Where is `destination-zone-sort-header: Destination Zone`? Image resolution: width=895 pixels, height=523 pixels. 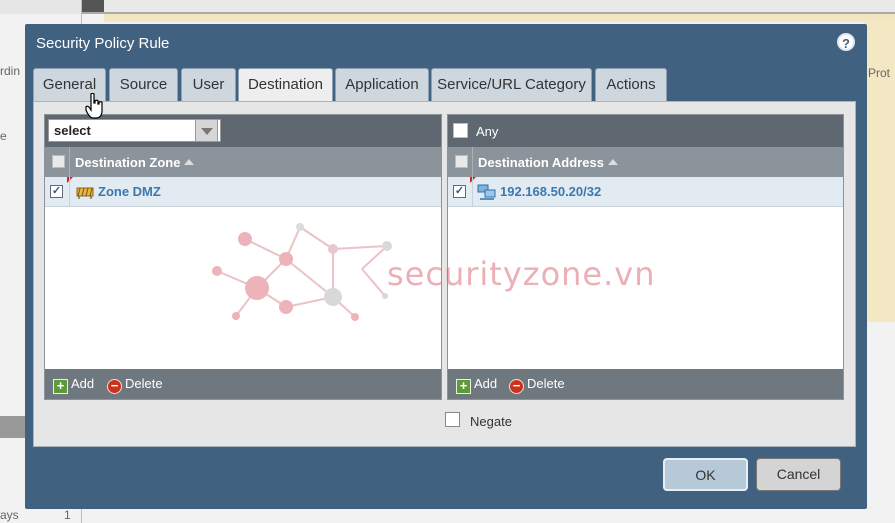
destination-zone-sort-header: Destination Zone is located at coordinates (135, 162).